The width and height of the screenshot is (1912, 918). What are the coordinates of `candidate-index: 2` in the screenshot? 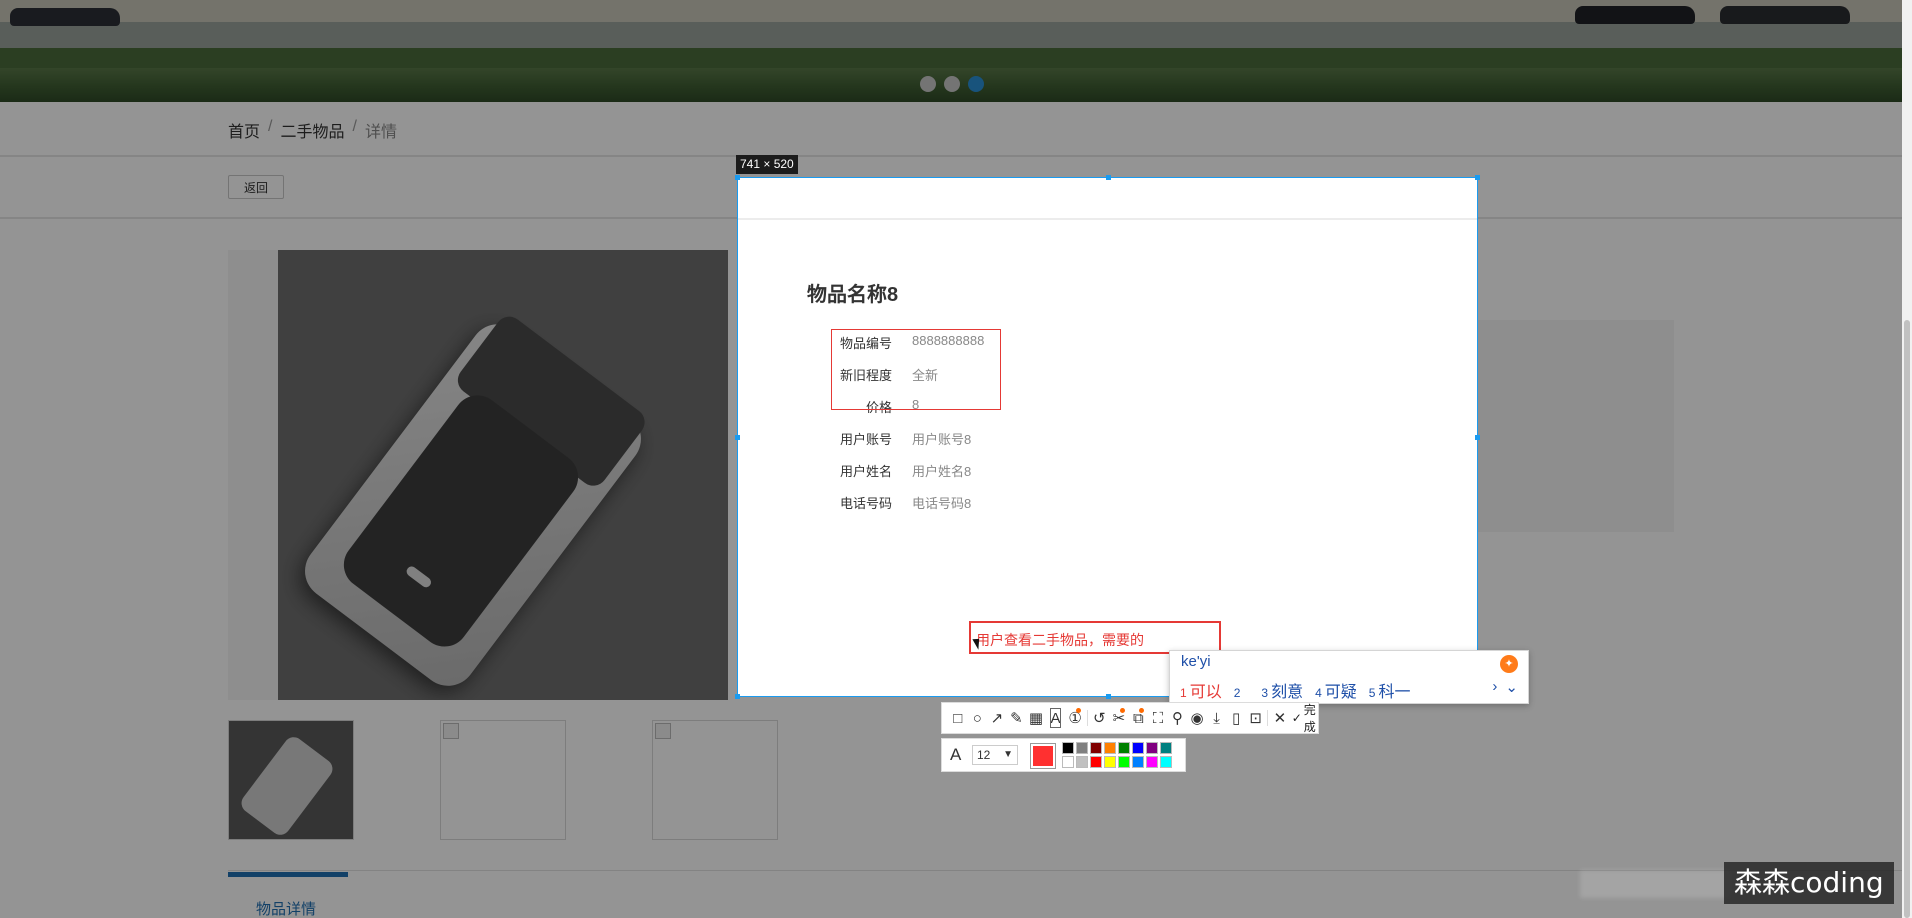 It's located at (1237, 693).